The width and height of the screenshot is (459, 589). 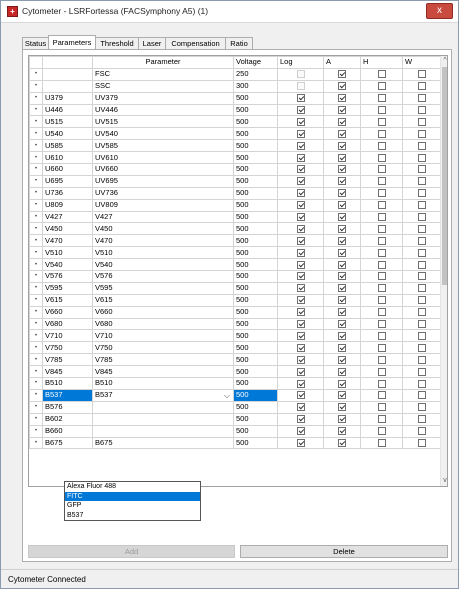 What do you see at coordinates (235, 276) in the screenshot?
I see `table-row: • V576 V576 500` at bounding box center [235, 276].